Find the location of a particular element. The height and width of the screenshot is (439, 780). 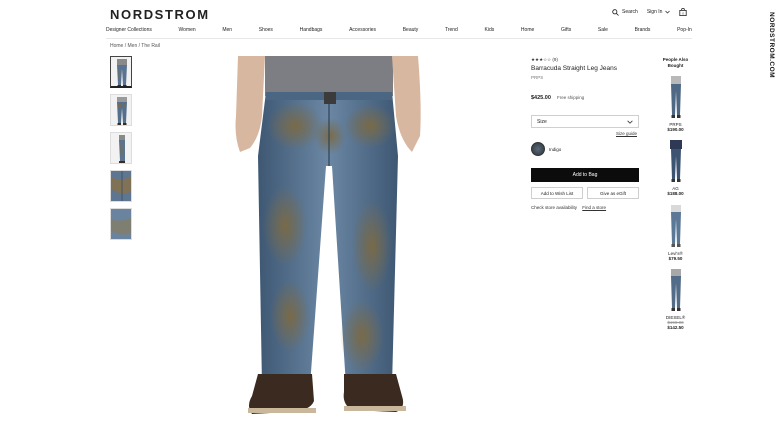

search-icon is located at coordinates (615, 12).